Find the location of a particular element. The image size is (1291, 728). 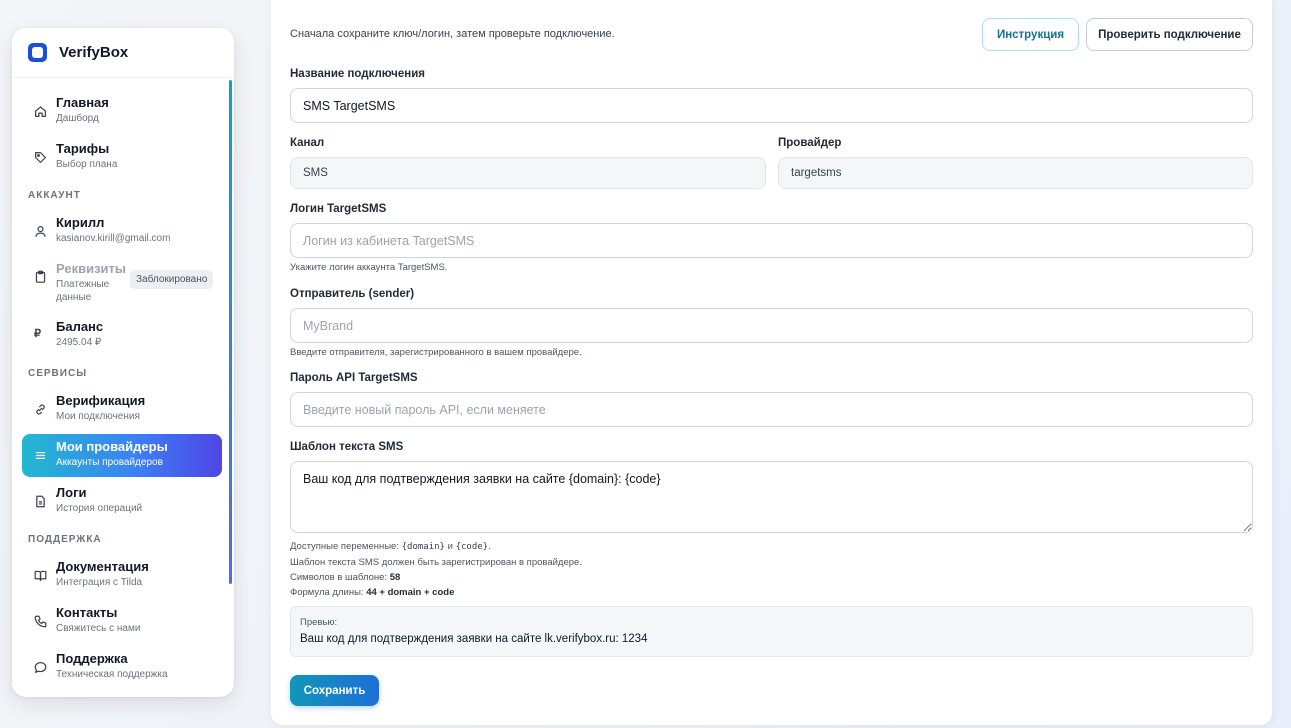

user-icon is located at coordinates (40, 231).